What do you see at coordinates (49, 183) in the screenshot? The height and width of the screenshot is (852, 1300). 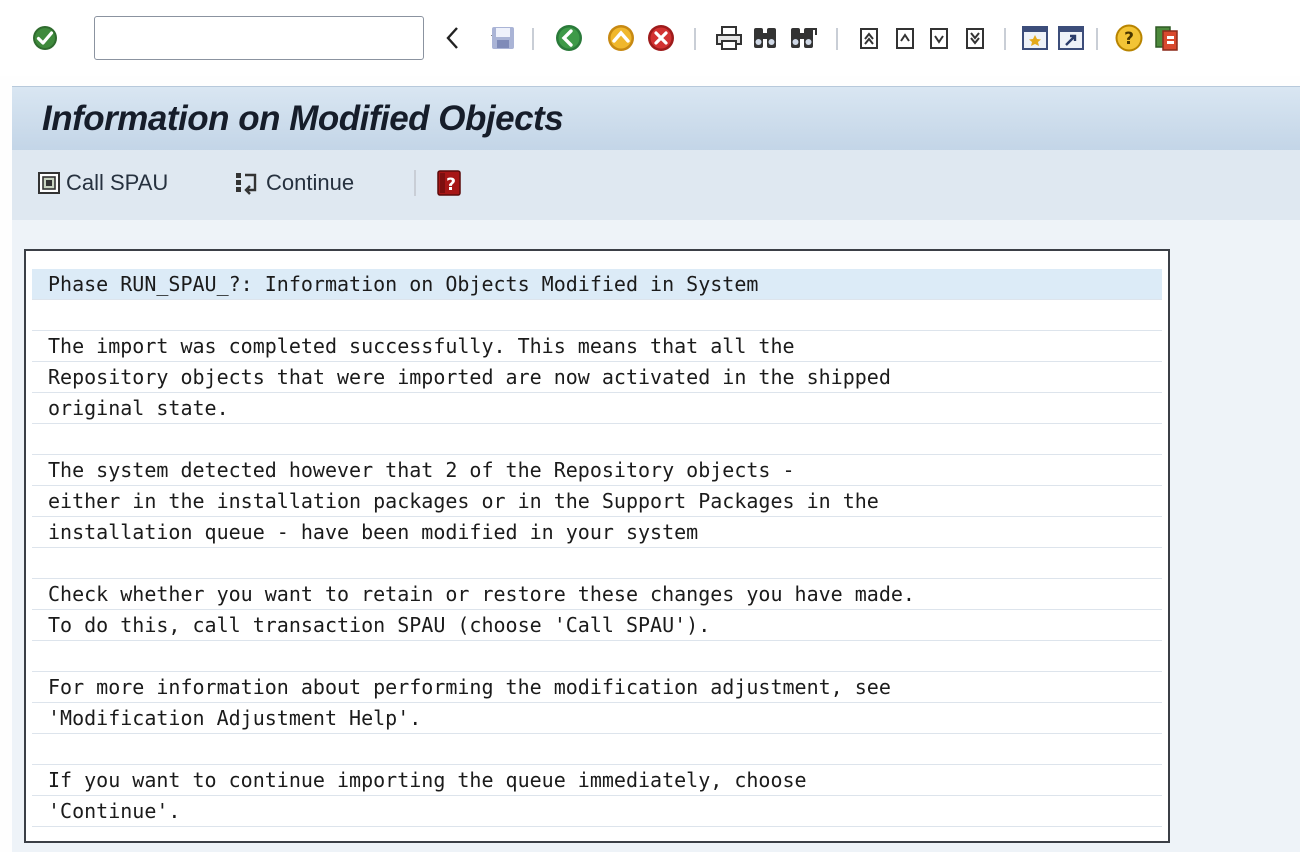 I see `call-transaction-icon` at bounding box center [49, 183].